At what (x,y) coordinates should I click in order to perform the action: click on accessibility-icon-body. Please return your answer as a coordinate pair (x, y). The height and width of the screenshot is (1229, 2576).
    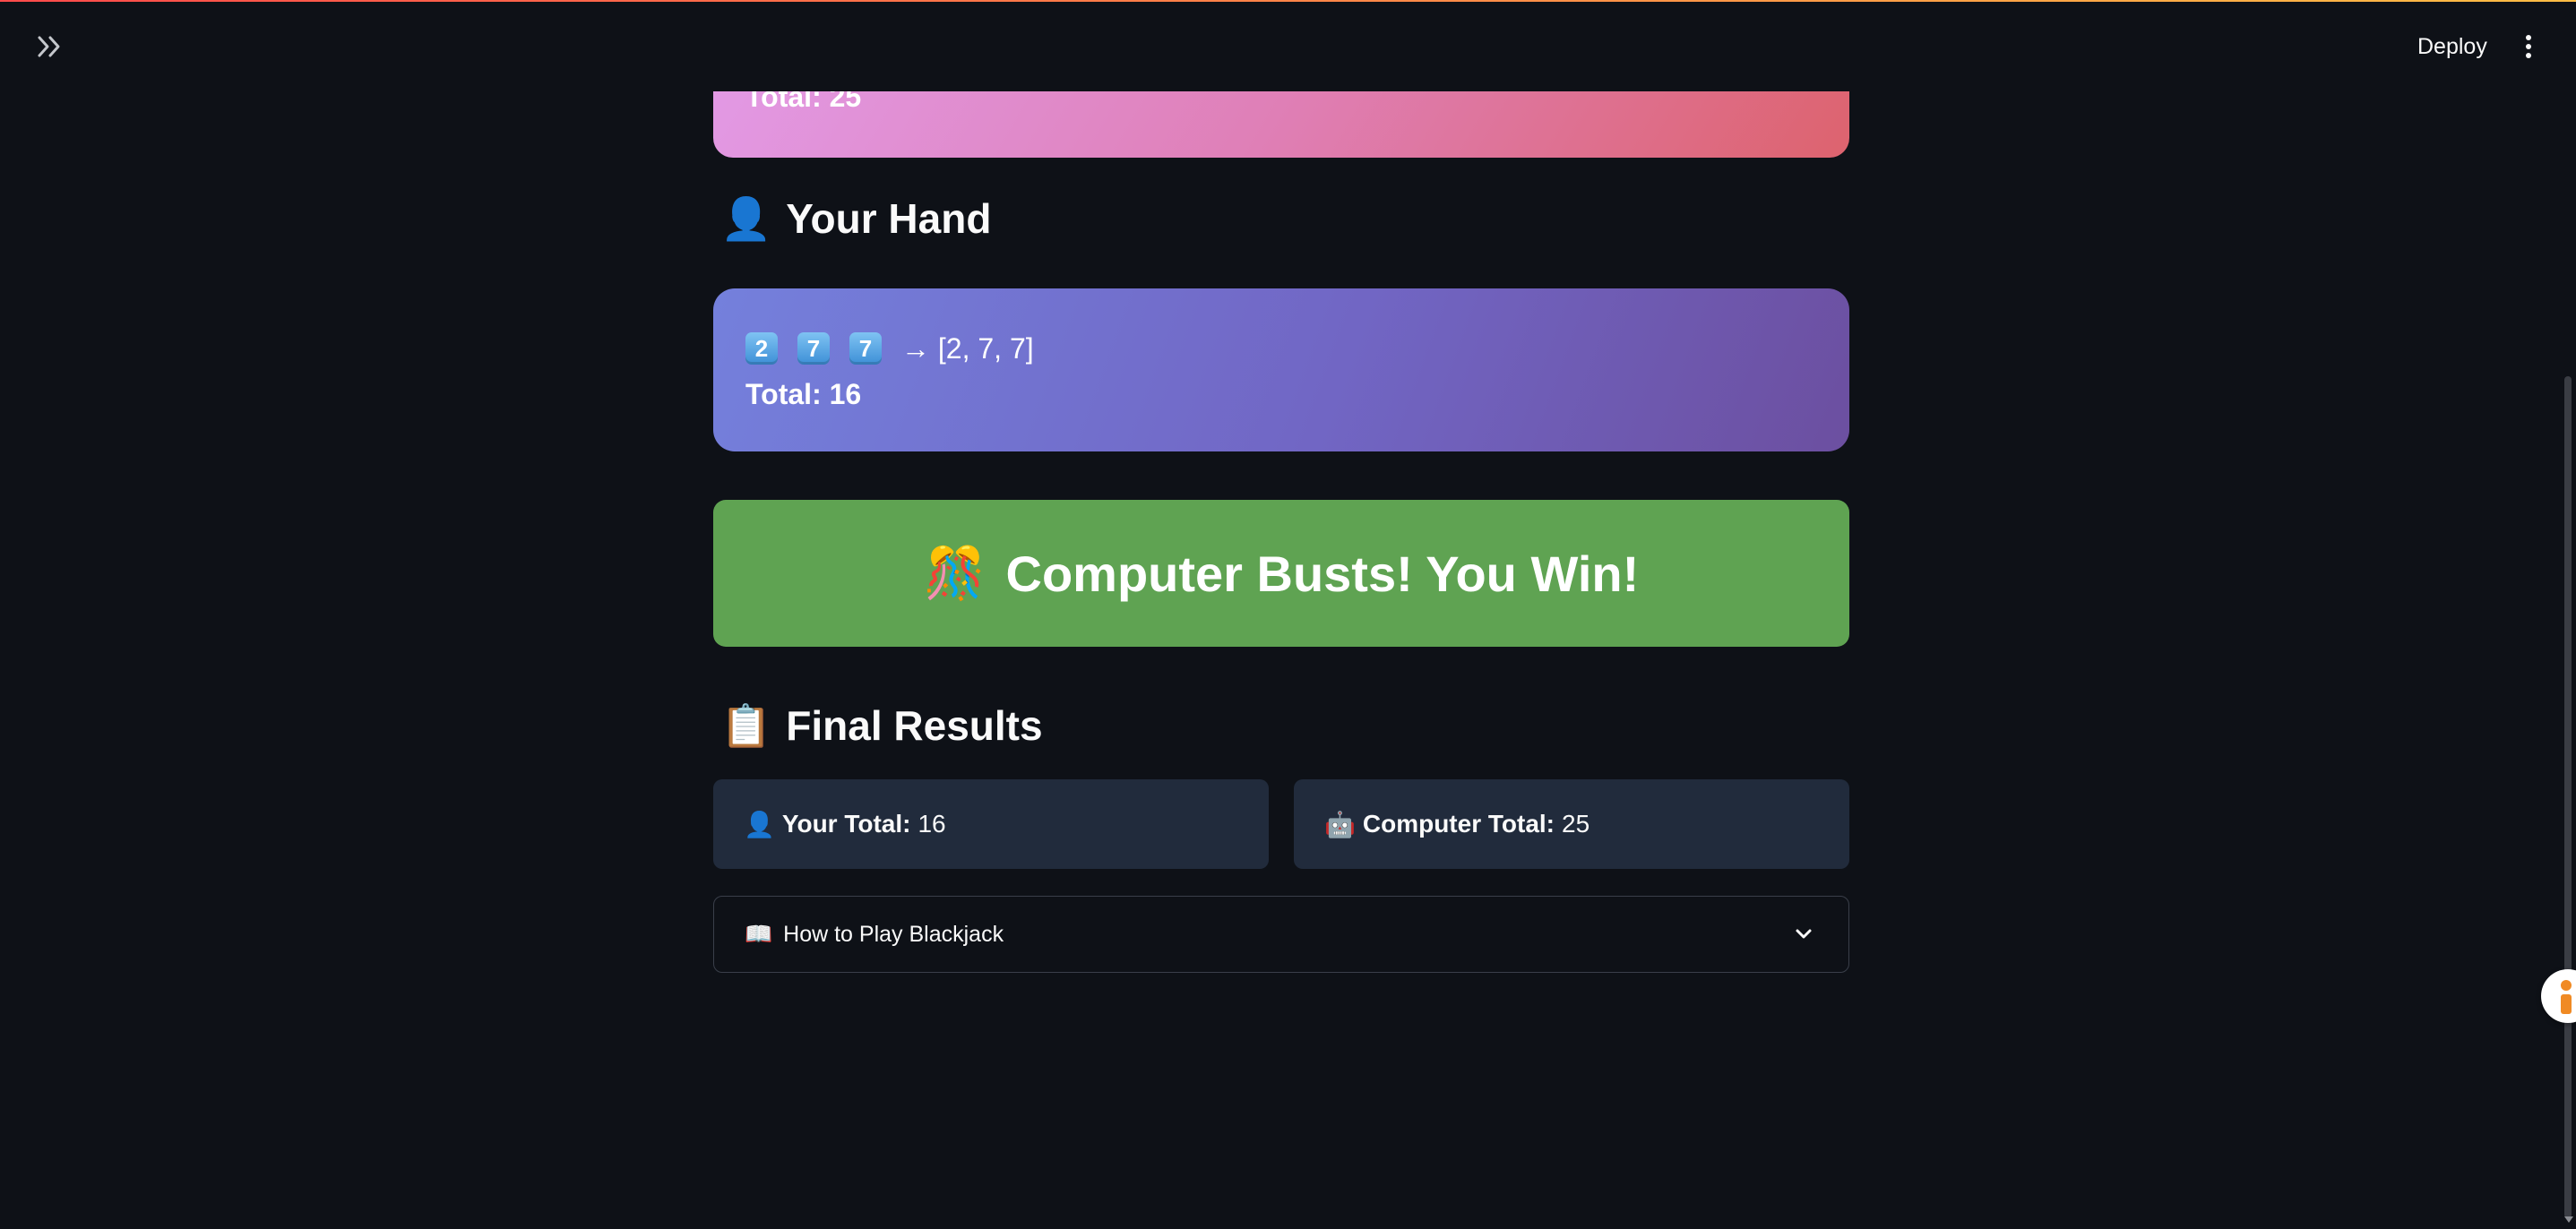
    Looking at the image, I should click on (2566, 1004).